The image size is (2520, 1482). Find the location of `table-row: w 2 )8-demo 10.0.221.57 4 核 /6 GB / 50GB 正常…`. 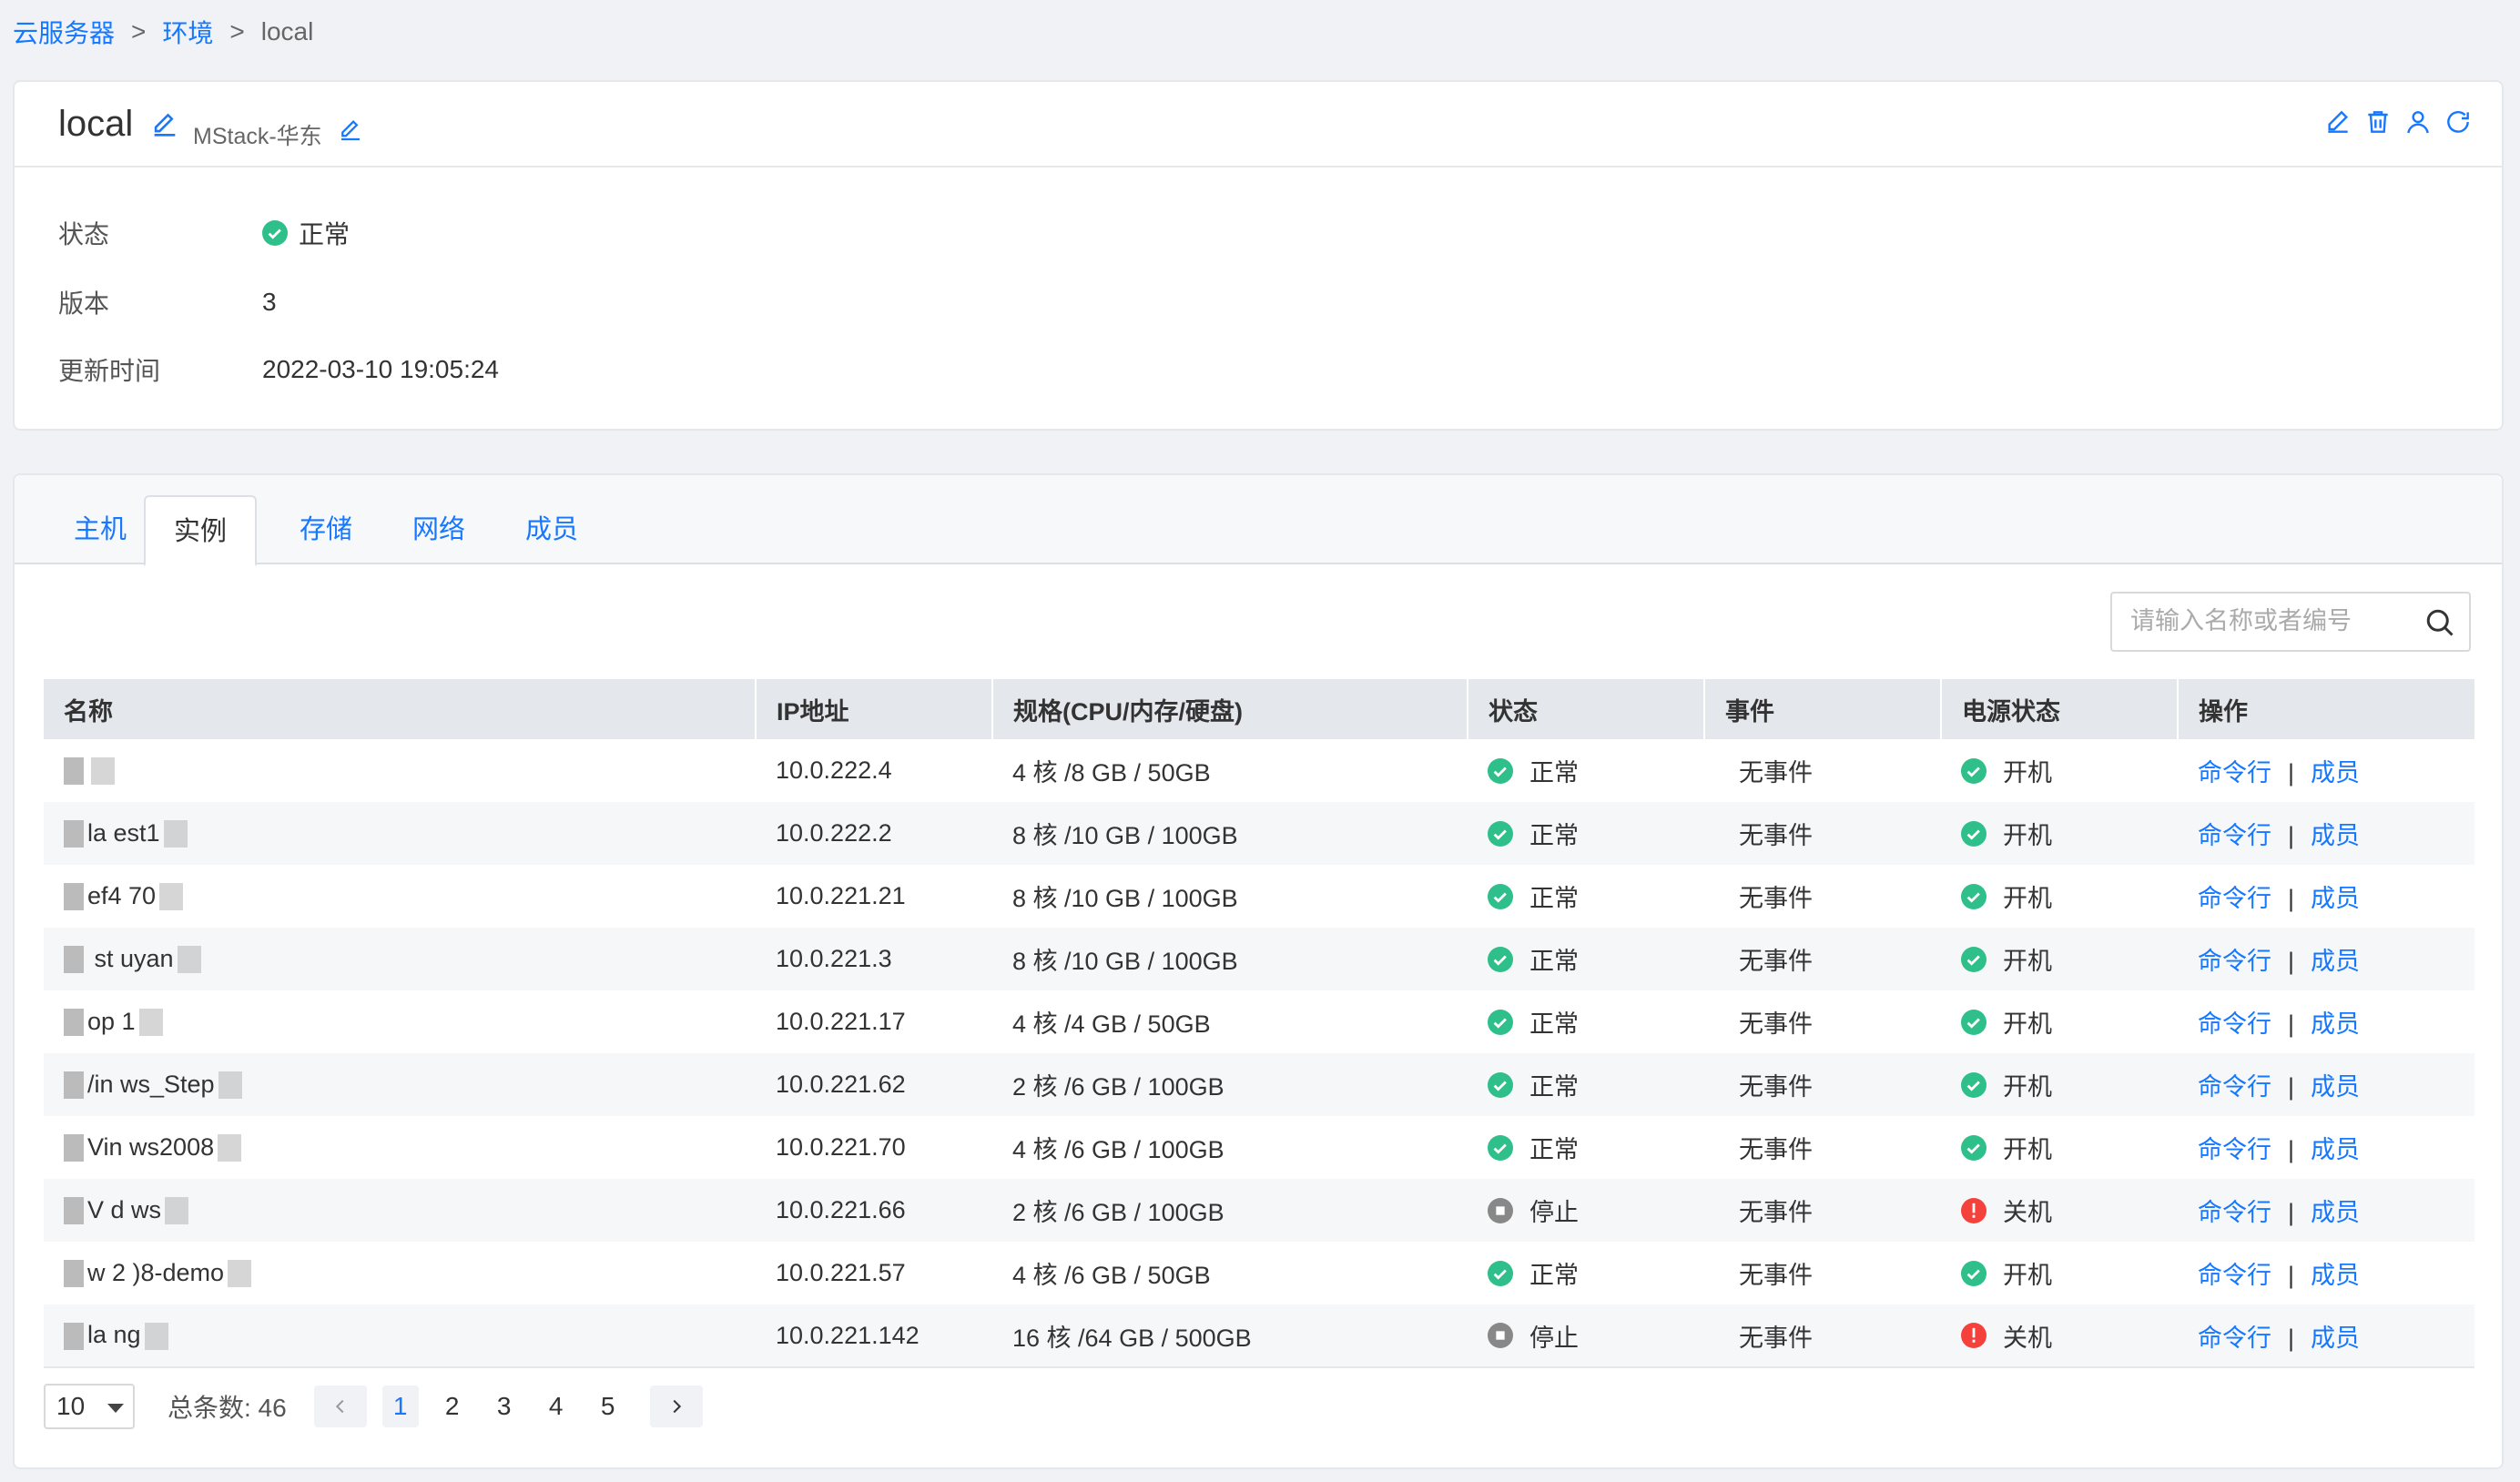

table-row: w 2 )8-demo 10.0.221.57 4 核 /6 GB / 50GB 正常… is located at coordinates (1259, 1273).